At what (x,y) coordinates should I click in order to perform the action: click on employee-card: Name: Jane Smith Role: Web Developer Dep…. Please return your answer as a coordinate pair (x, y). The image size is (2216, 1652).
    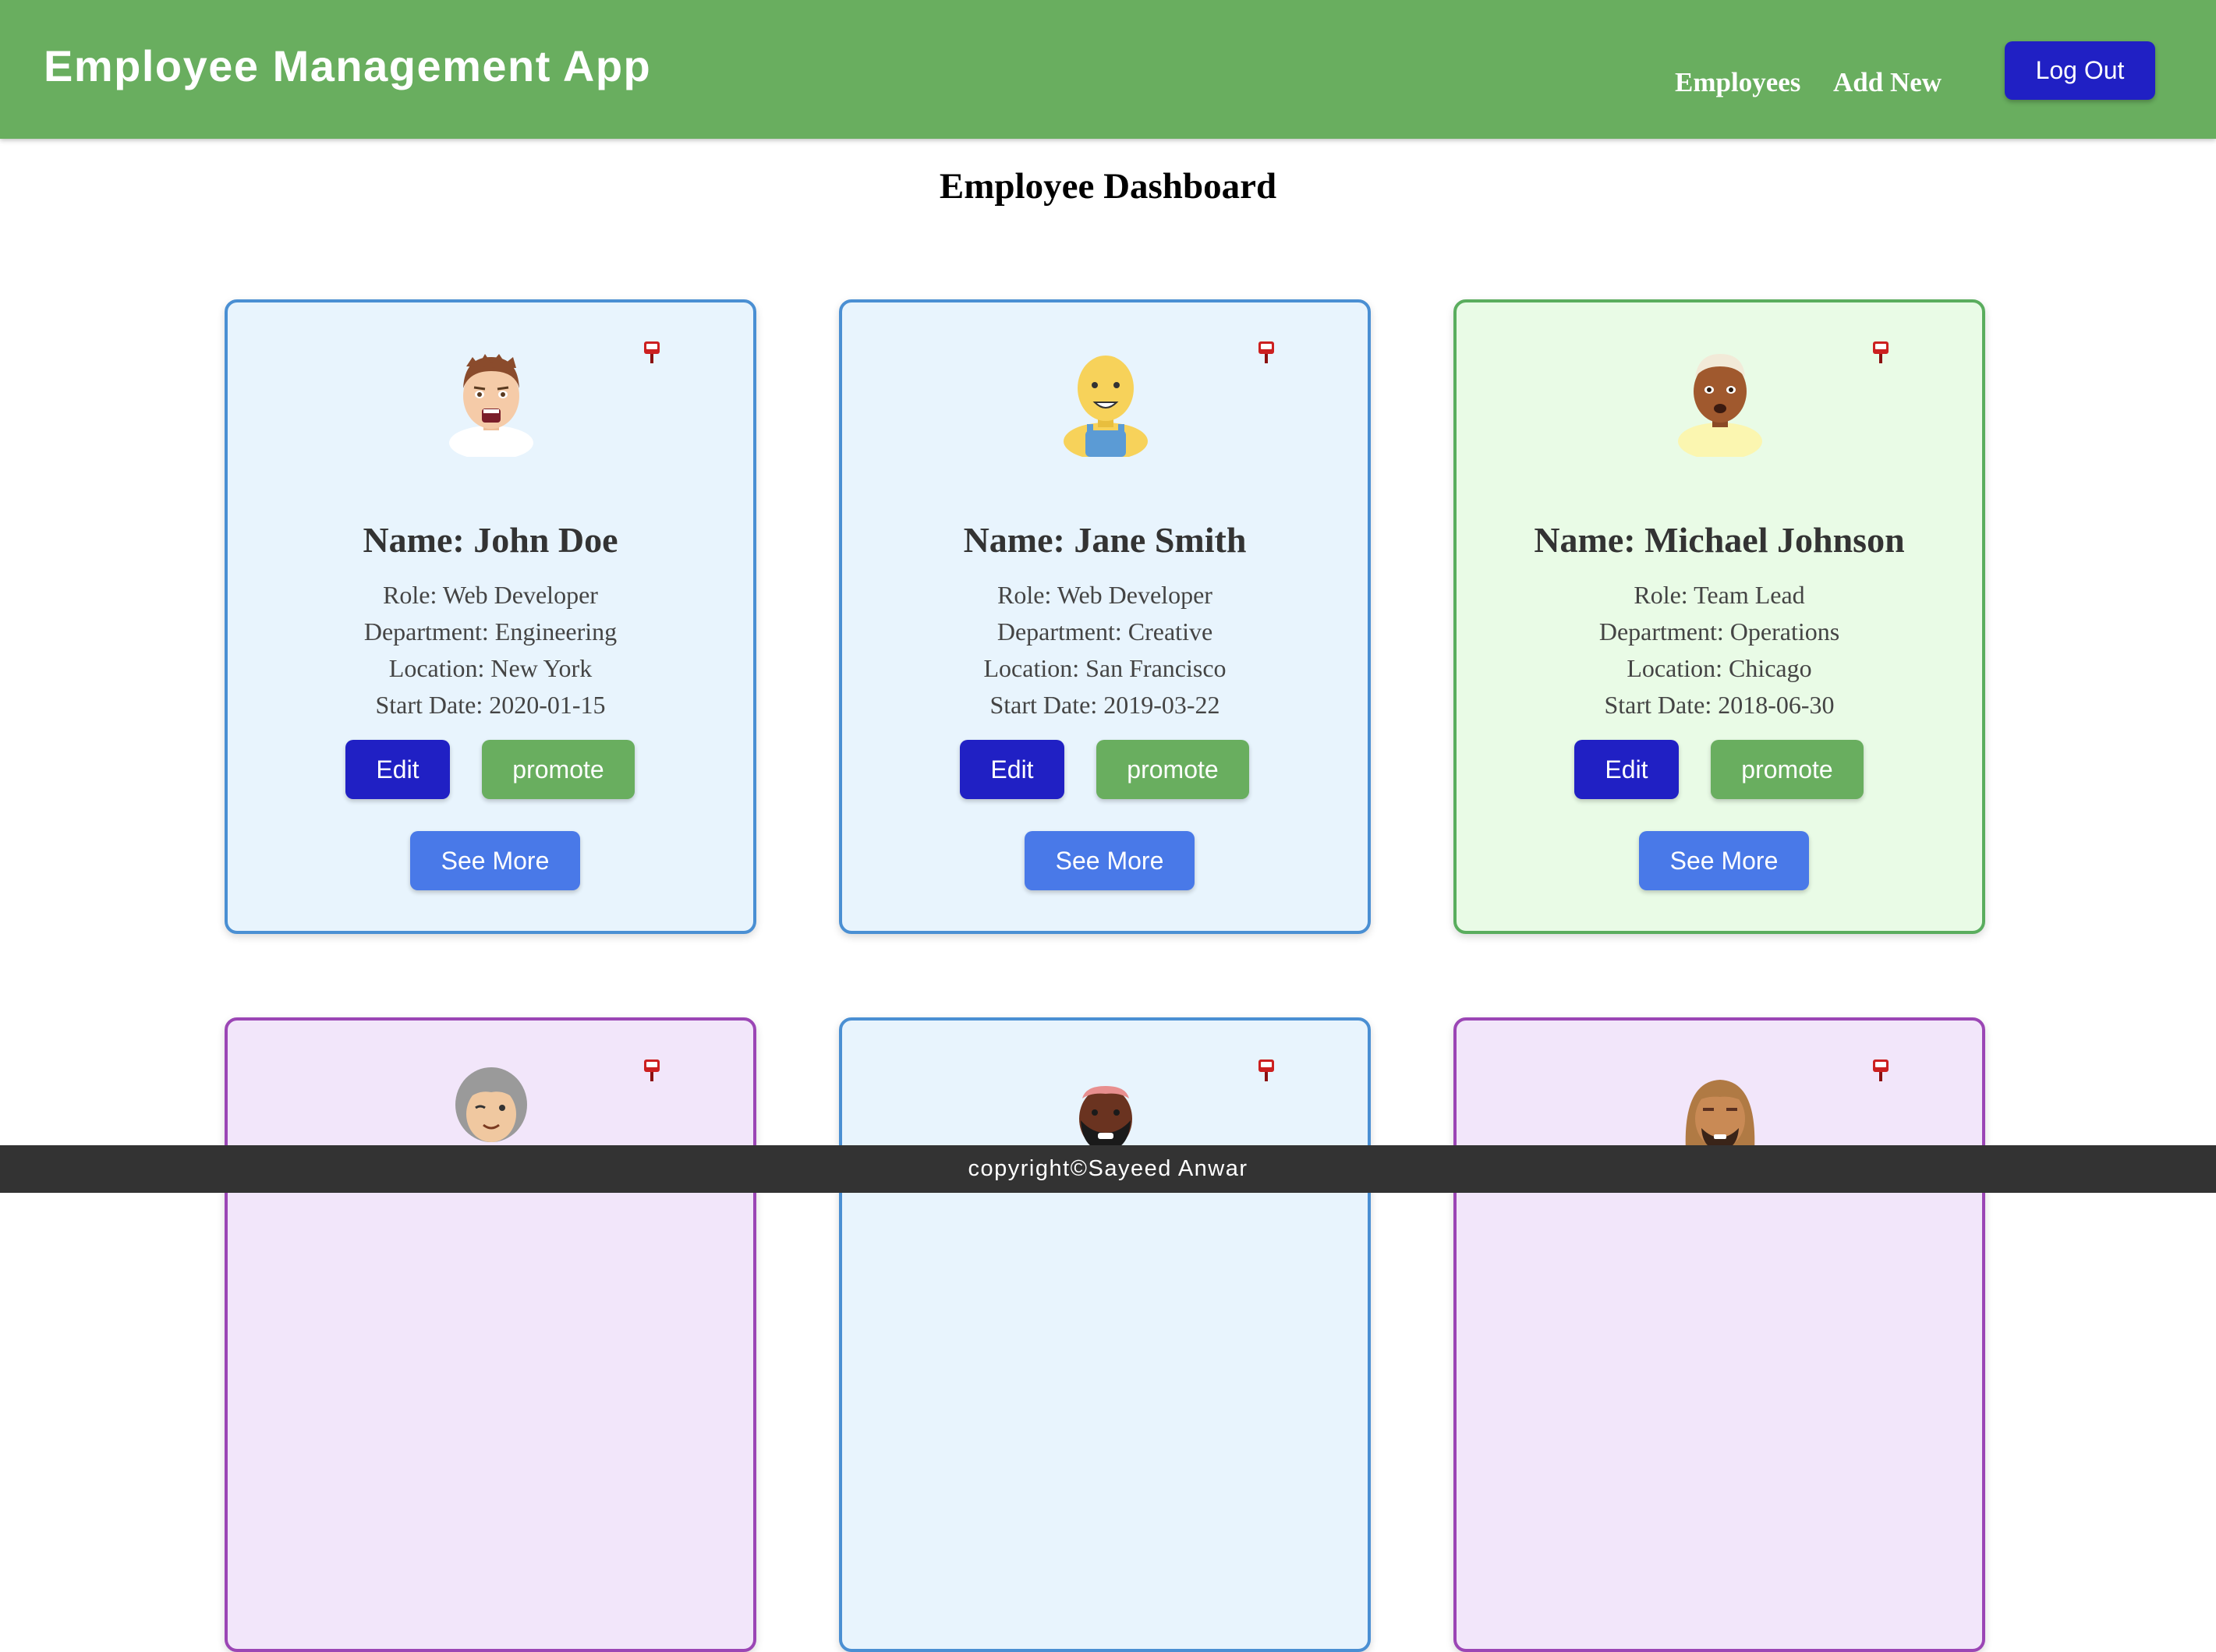
    Looking at the image, I should click on (1105, 616).